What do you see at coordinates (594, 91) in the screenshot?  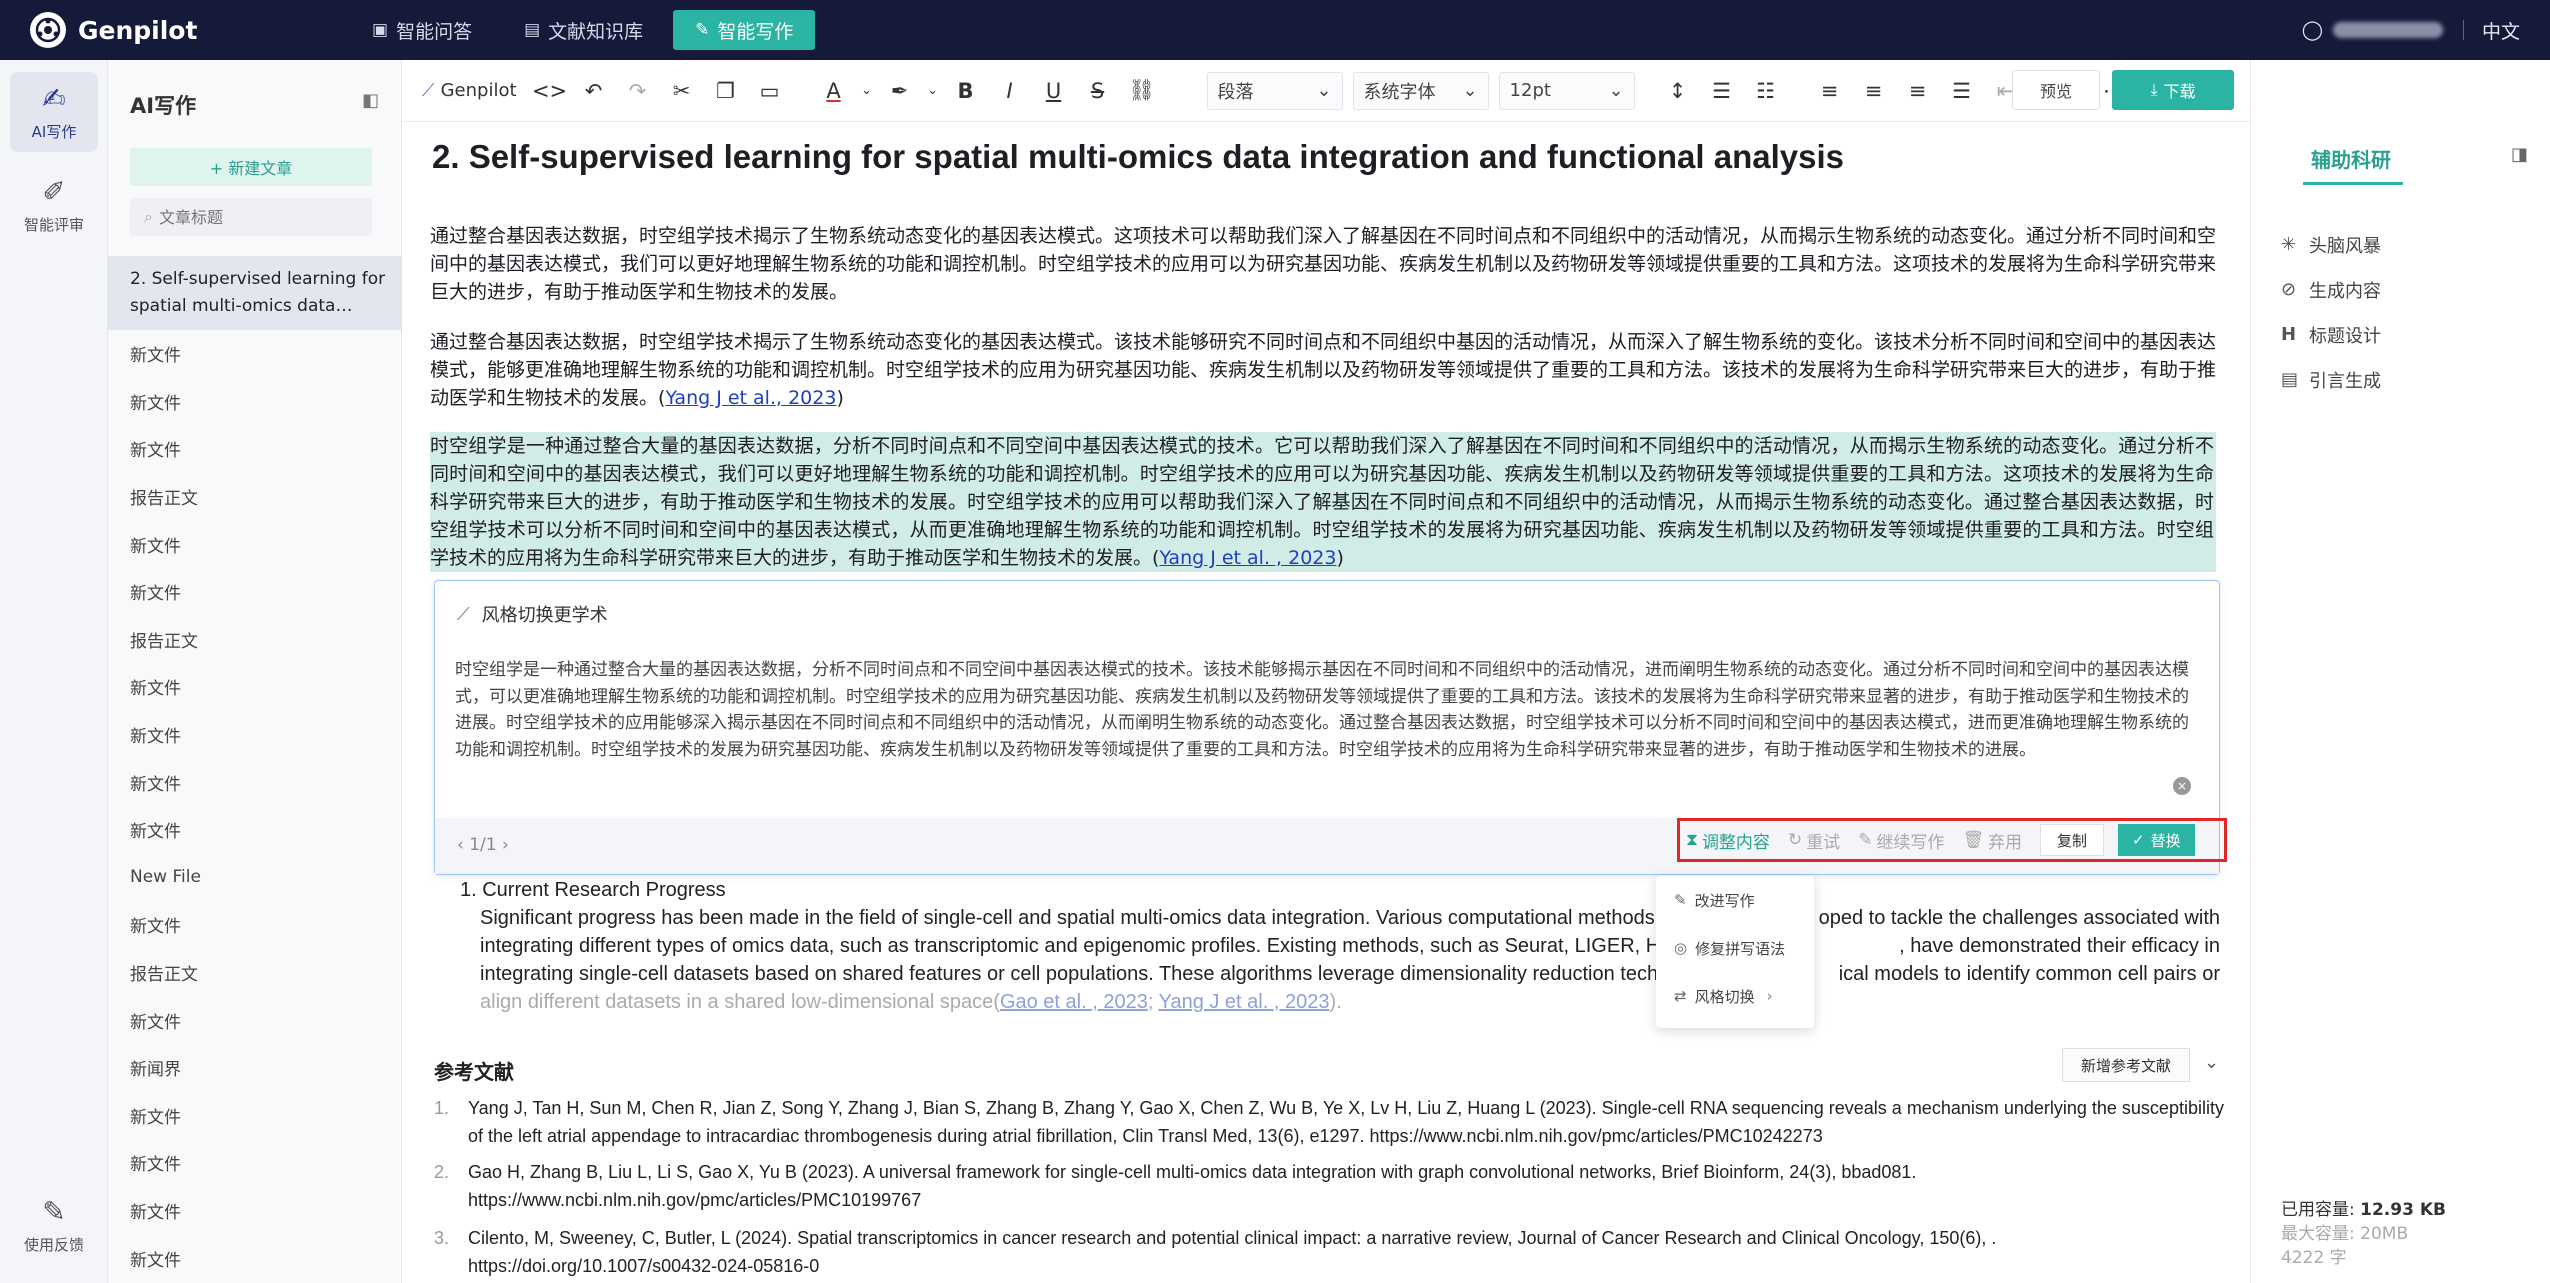 I see `undo-icon: ↶` at bounding box center [594, 91].